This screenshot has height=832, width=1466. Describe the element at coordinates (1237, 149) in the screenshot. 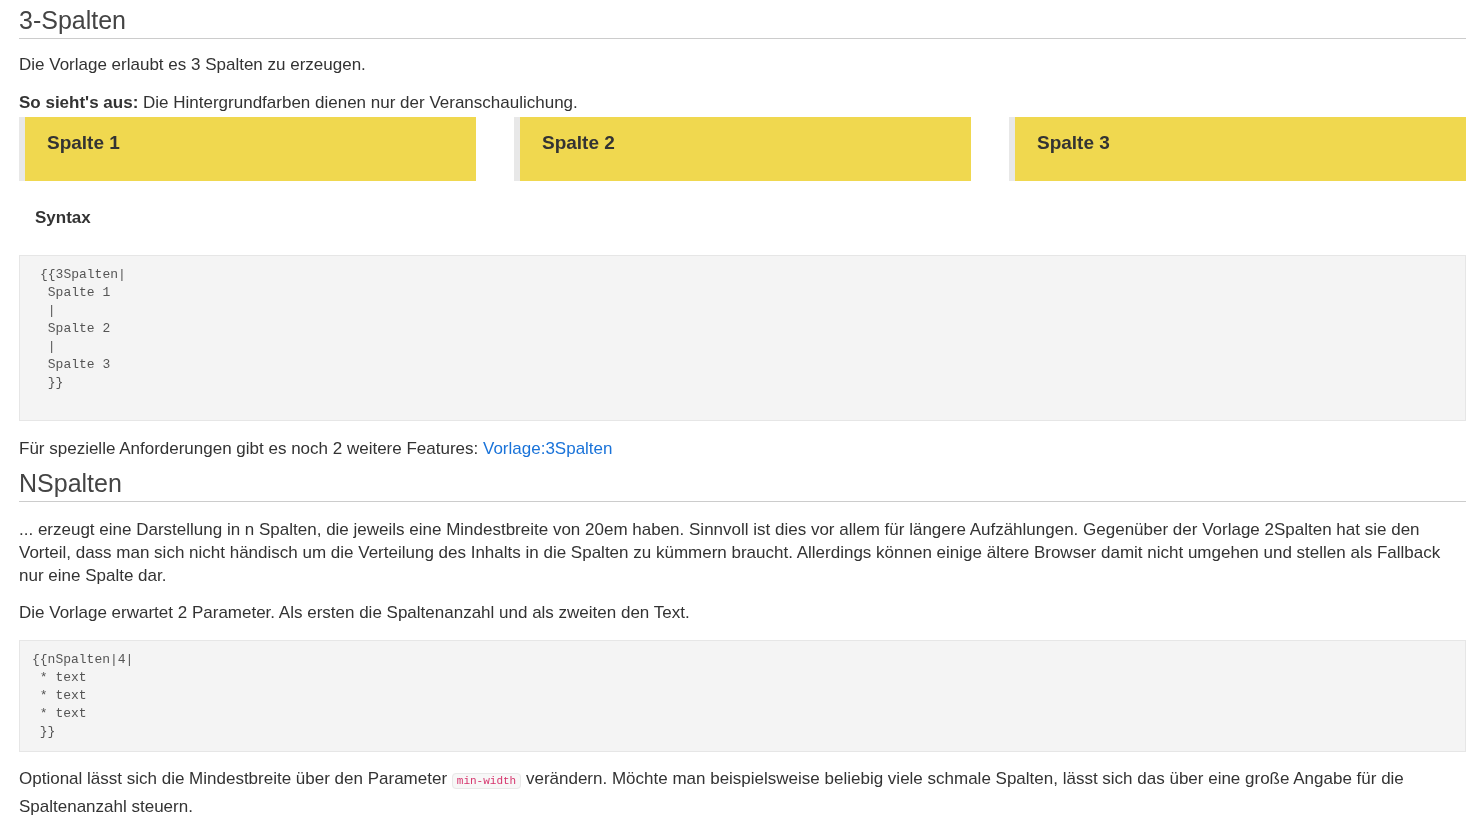

I see `column-box: Spalte 3` at that location.